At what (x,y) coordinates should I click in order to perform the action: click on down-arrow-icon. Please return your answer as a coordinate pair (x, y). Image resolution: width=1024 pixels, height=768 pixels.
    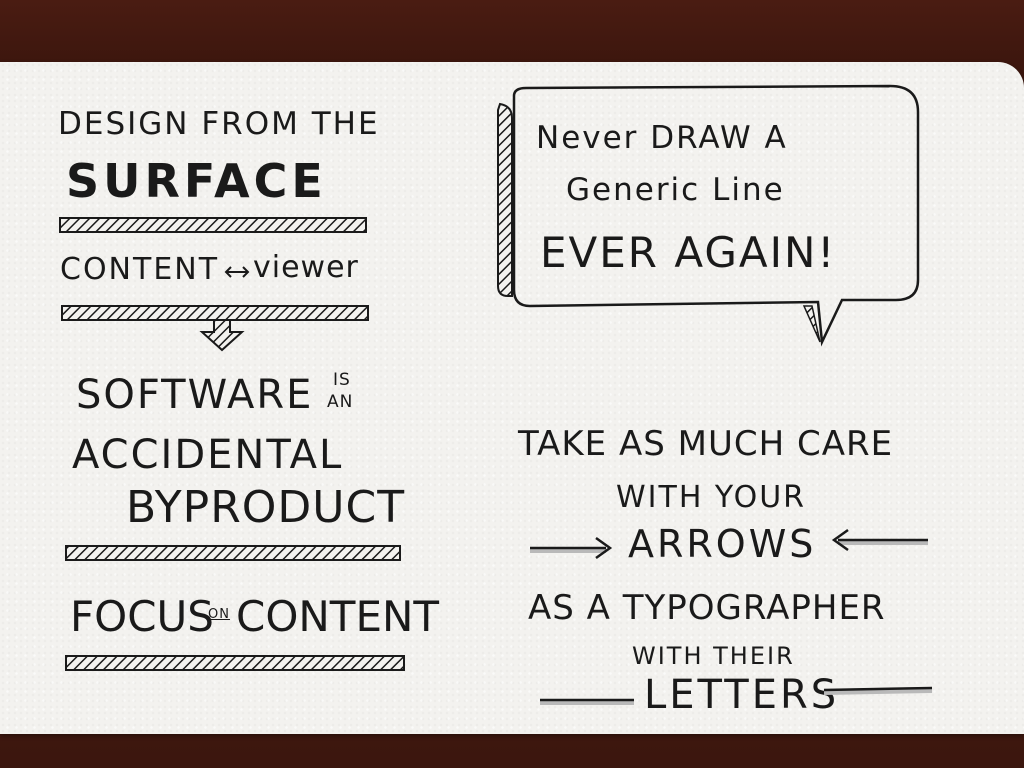
    Looking at the image, I should click on (222, 335).